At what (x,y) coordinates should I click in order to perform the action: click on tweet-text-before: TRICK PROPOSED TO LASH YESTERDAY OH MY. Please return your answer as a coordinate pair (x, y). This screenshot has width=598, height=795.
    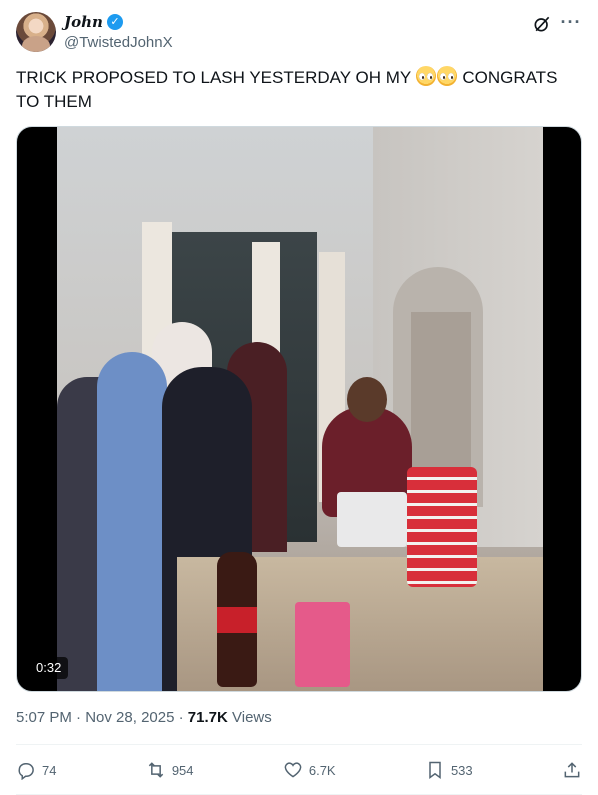
    Looking at the image, I should click on (216, 77).